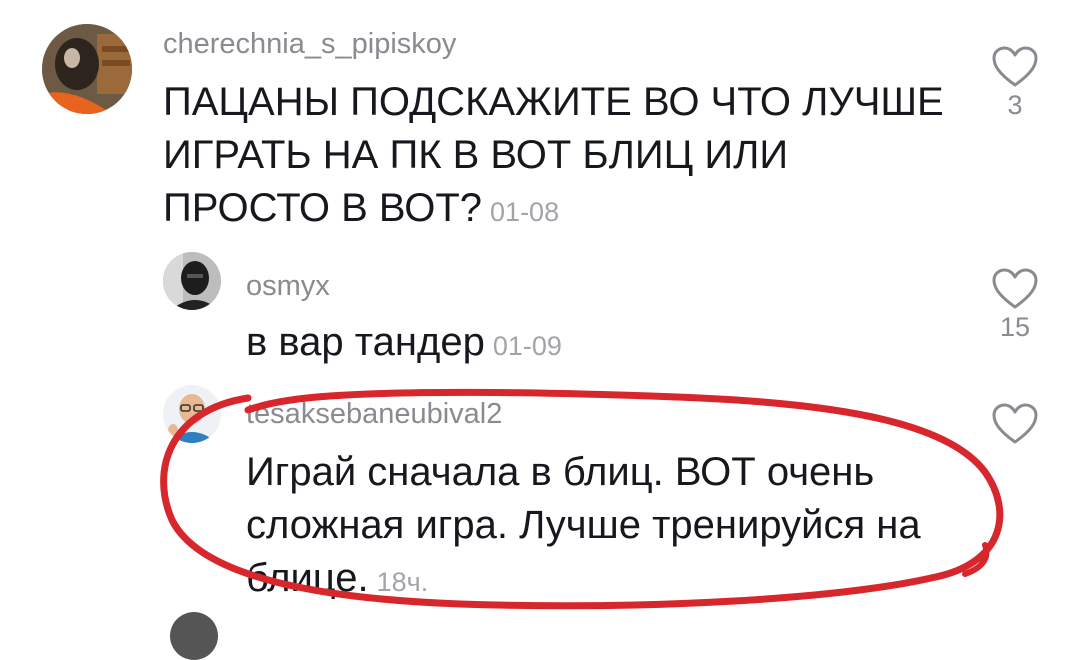  Describe the element at coordinates (525, 212) in the screenshot. I see `comment-timestamp: 01-08` at that location.